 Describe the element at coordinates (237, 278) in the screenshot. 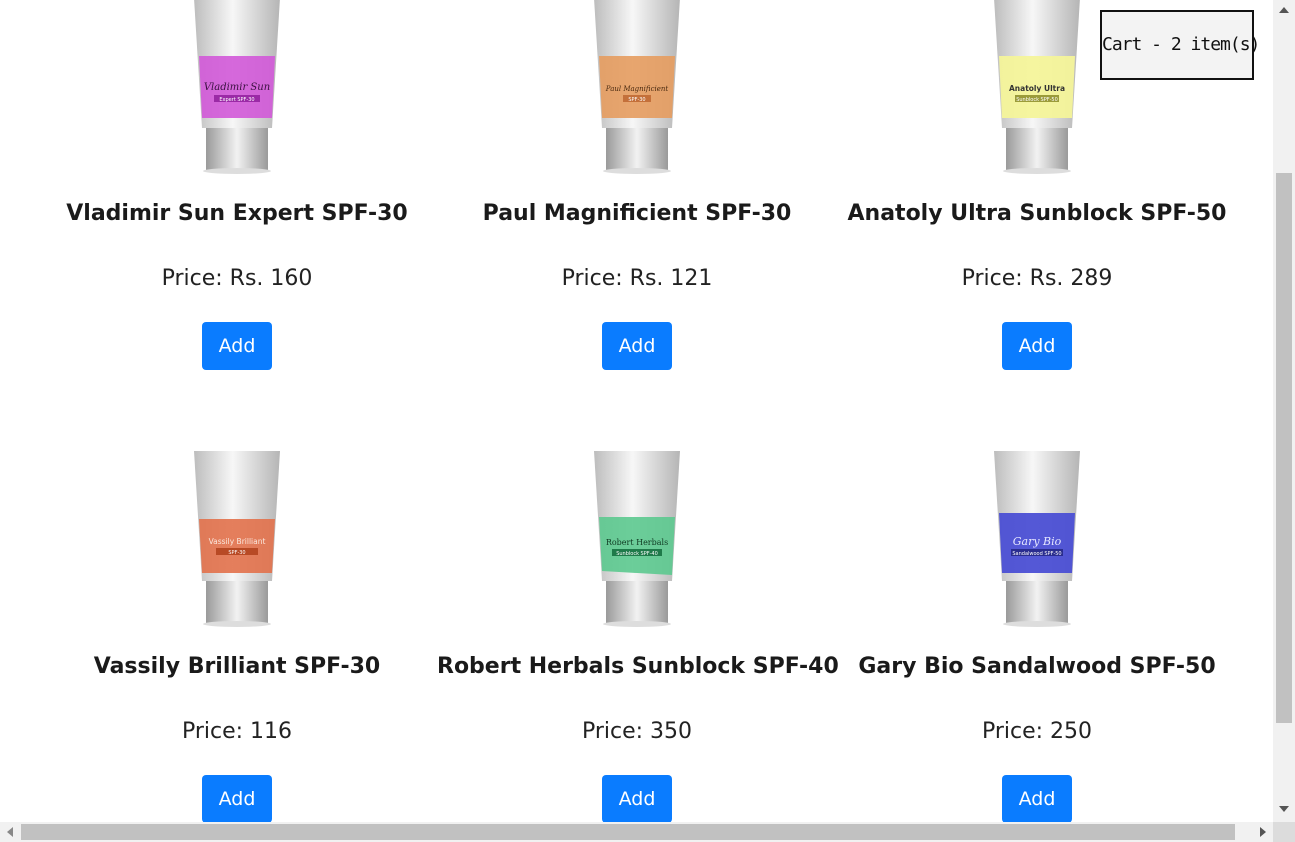

I see `product-price: Price: Rs. 160` at that location.